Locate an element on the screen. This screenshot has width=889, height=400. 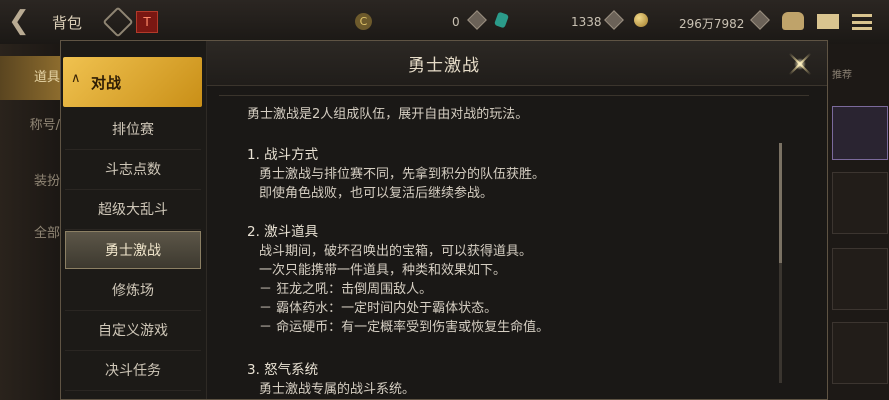
nav-item-duel-quests: 决斗任务 is located at coordinates (133, 371).